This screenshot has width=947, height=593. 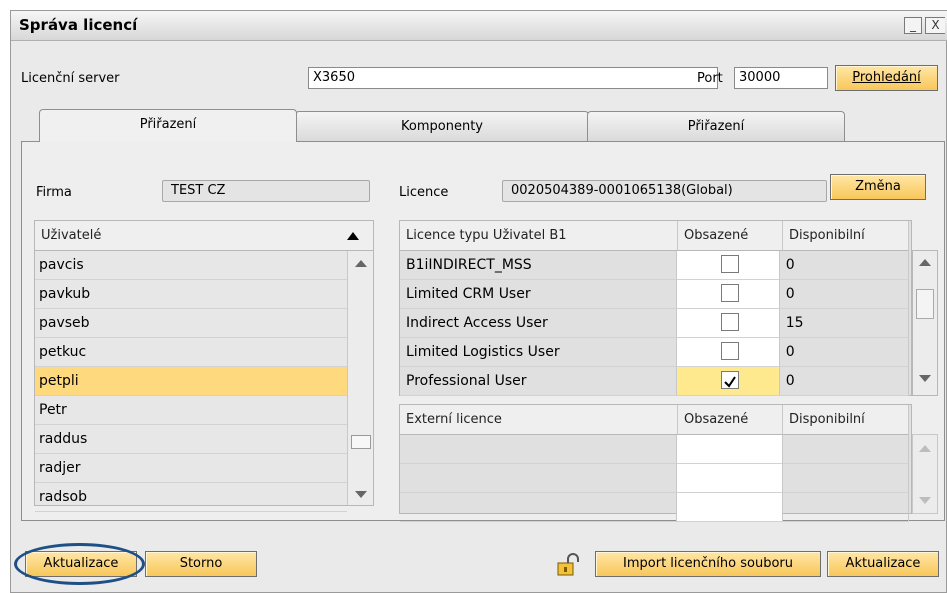 I want to click on sort-up-icon, so click(x=353, y=236).